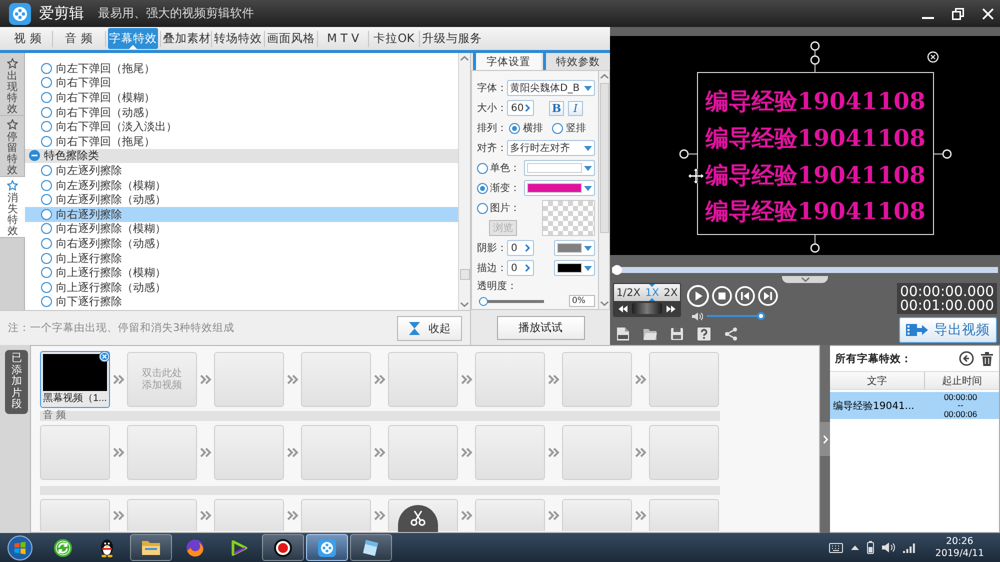 The height and width of the screenshot is (562, 1000). What do you see at coordinates (805, 269) in the screenshot?
I see `progress-track` at bounding box center [805, 269].